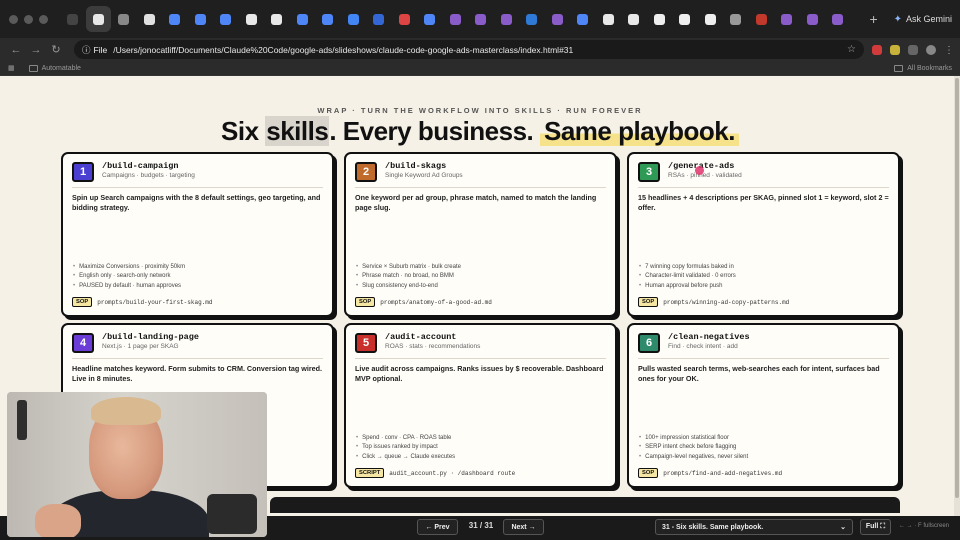  Describe the element at coordinates (423, 302) in the screenshot. I see `card-footer: SOP prompts/anatomy-of-a-good-ad.md` at that location.